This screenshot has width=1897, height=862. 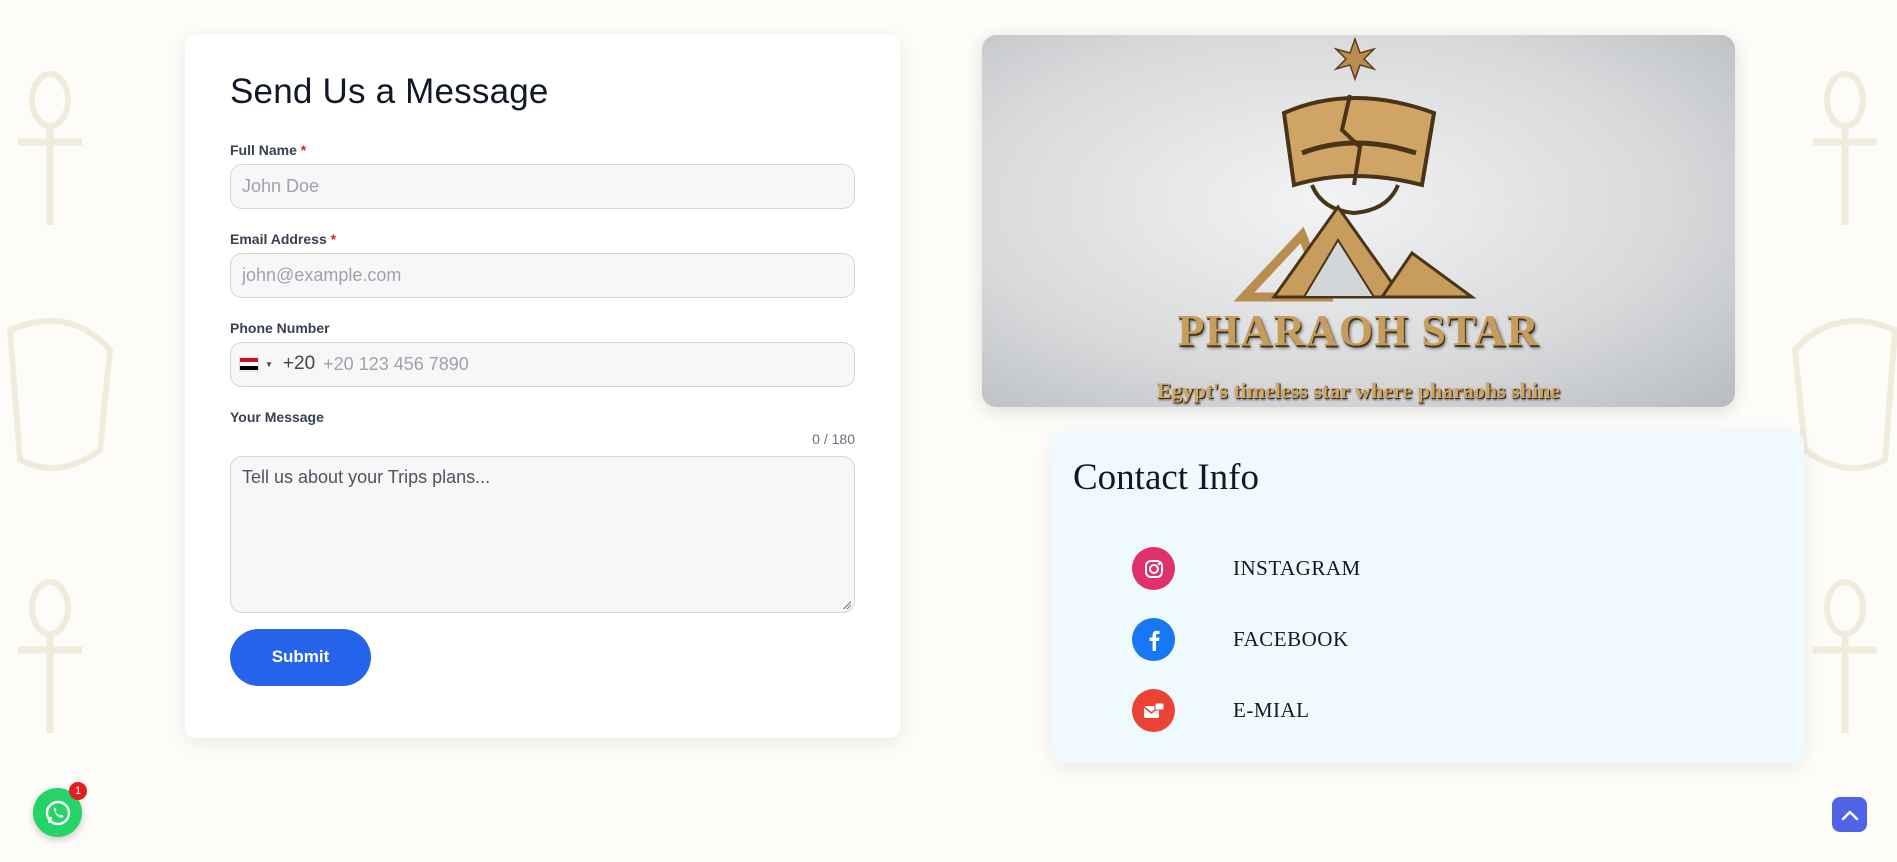 I want to click on contact-item-email: E-MIAL, so click(x=1428, y=710).